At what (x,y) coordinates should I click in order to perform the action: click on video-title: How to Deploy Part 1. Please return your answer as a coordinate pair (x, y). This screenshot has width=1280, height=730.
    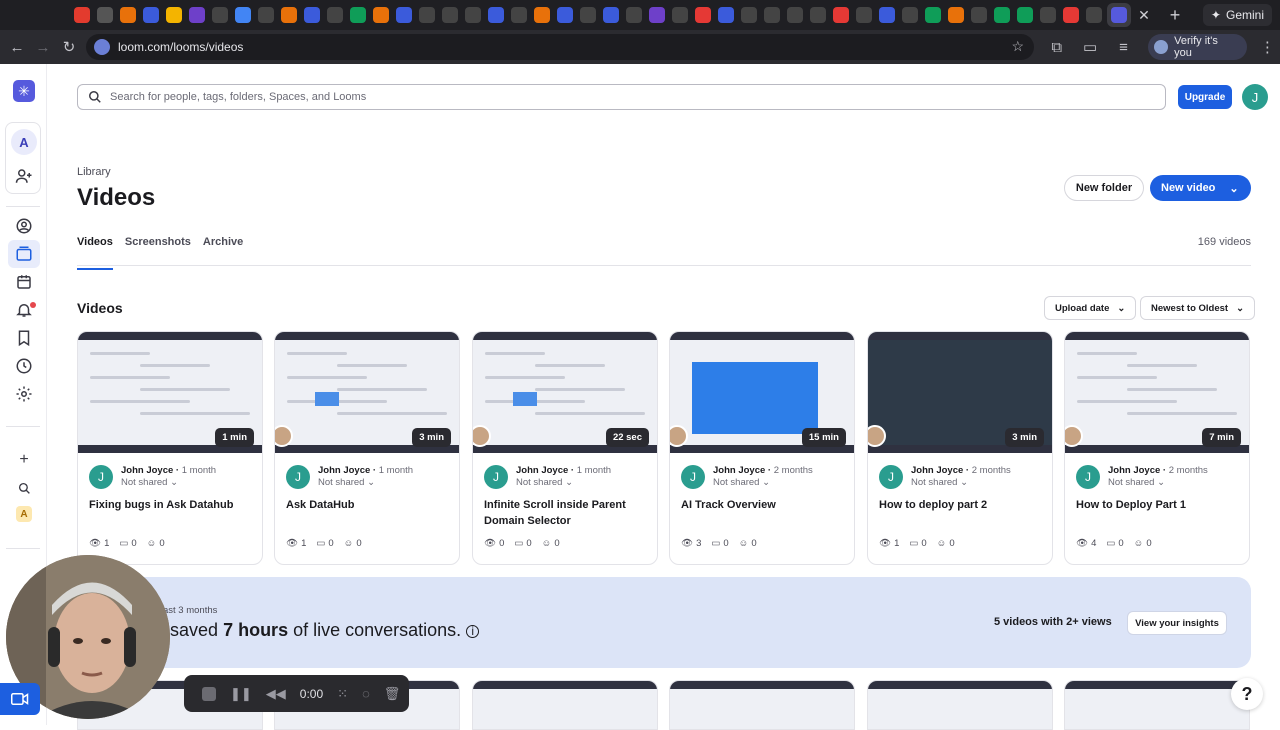
    Looking at the image, I should click on (1158, 505).